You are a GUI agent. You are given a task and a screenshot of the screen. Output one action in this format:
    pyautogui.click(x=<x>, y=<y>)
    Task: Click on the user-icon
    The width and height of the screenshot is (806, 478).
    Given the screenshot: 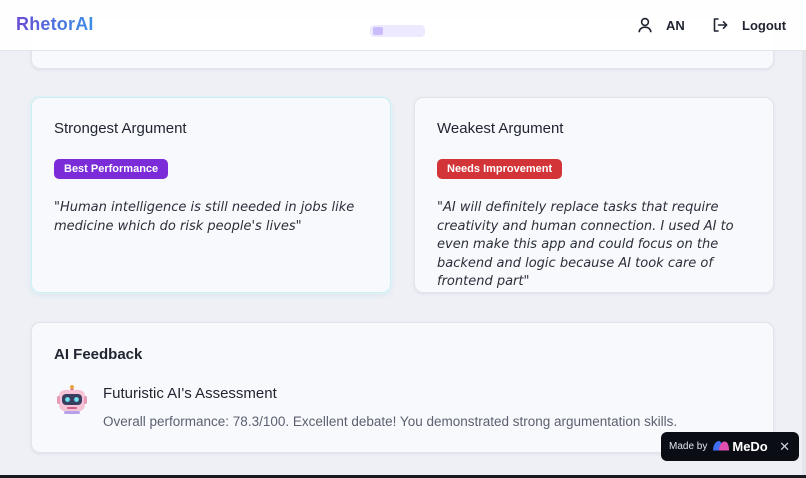 What is the action you would take?
    pyautogui.click(x=645, y=25)
    